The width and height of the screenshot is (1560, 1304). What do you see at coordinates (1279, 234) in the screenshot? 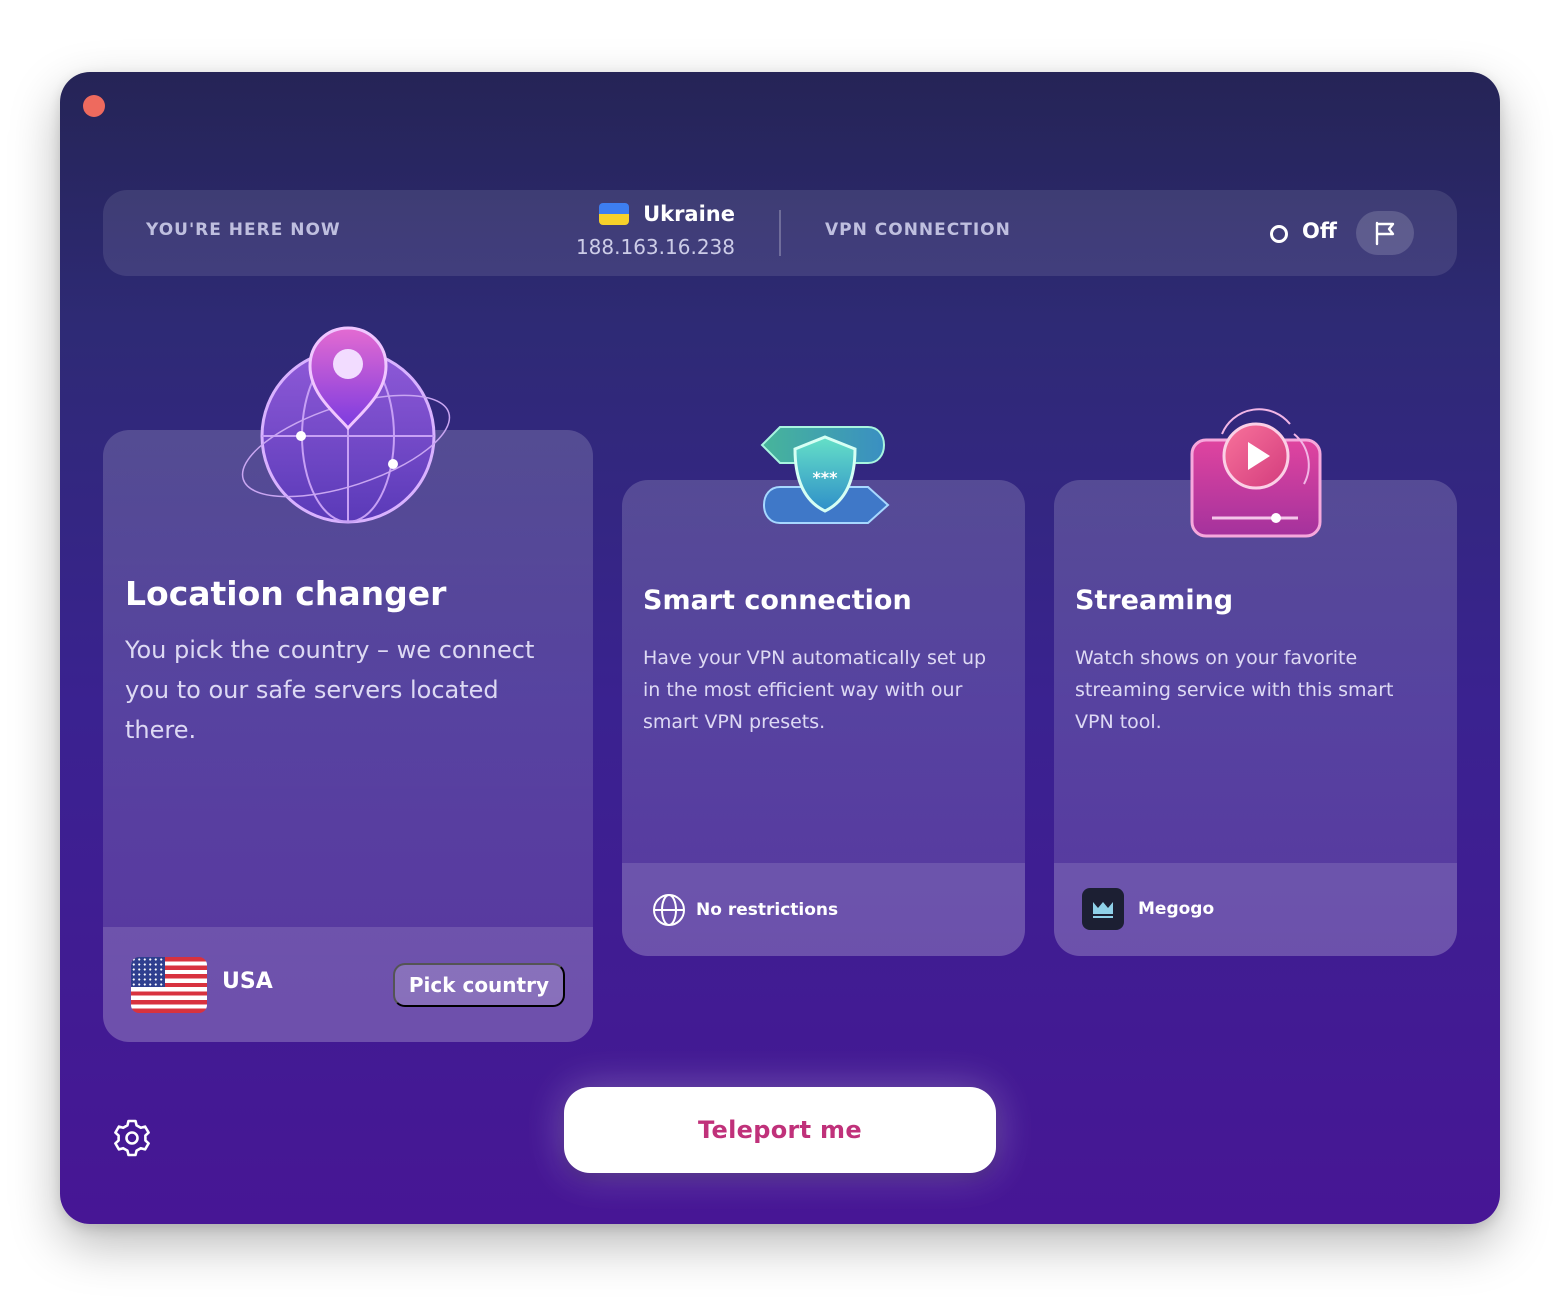
I see `vpn-status-indicator-icon` at bounding box center [1279, 234].